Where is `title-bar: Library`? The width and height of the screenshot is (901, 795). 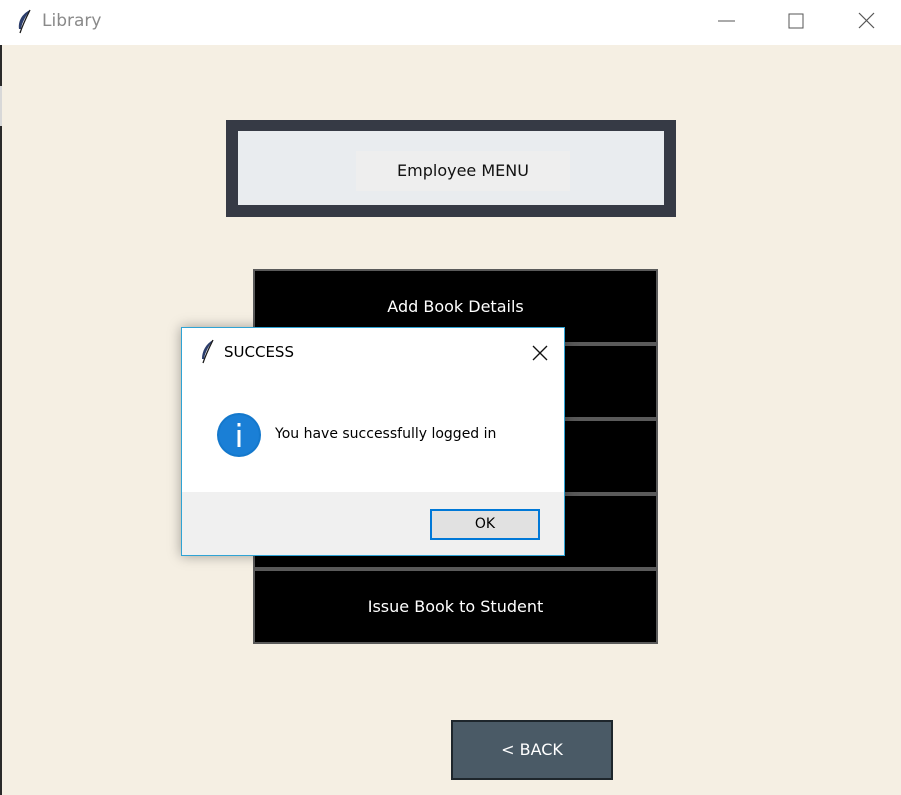
title-bar: Library is located at coordinates (450, 22).